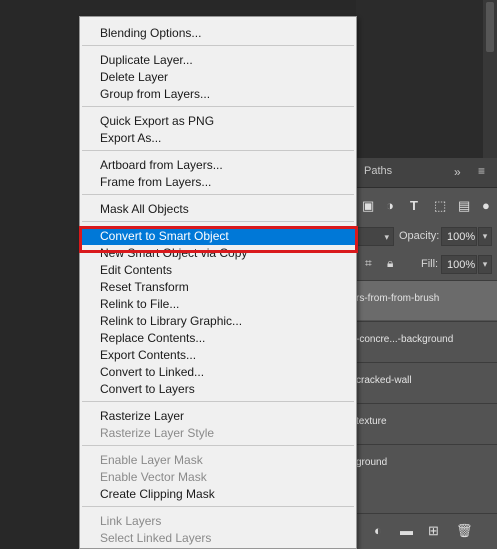 The height and width of the screenshot is (549, 497). What do you see at coordinates (426, 382) in the screenshot?
I see `layer-row: cracked-wall` at bounding box center [426, 382].